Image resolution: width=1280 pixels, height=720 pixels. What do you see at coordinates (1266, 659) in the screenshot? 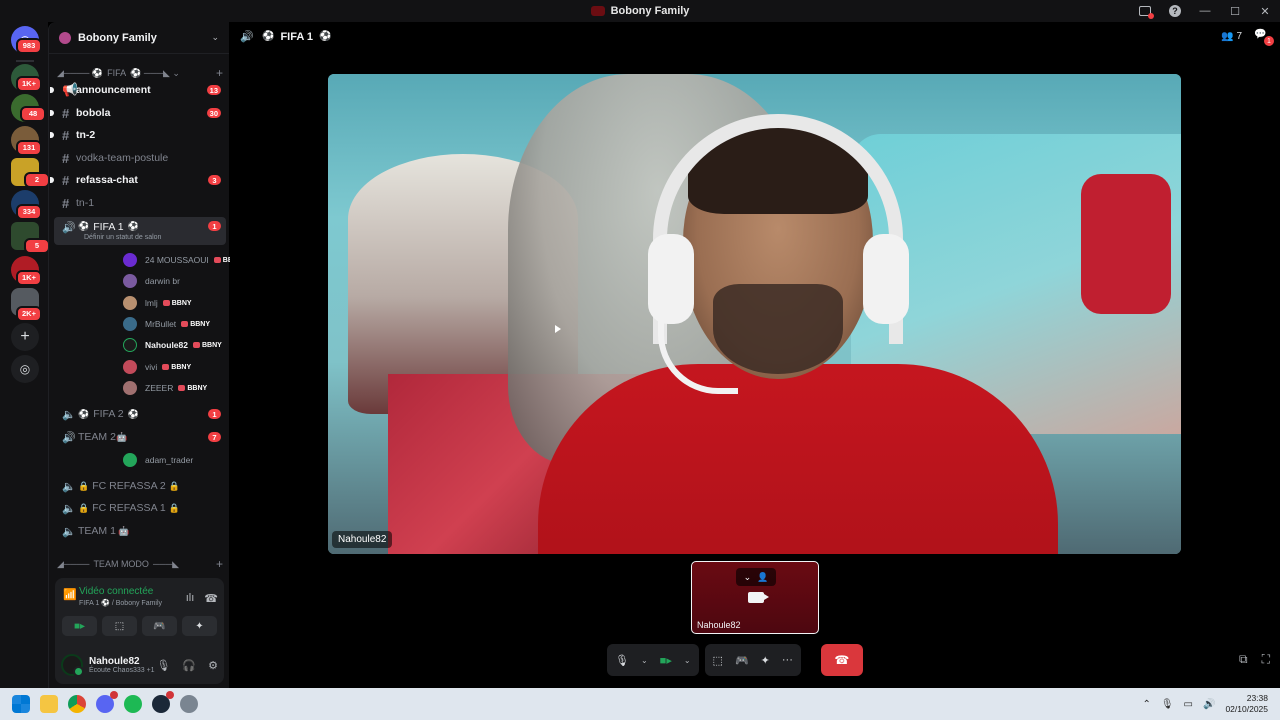
I see `fullscreen-icon: ⛶` at bounding box center [1266, 659].